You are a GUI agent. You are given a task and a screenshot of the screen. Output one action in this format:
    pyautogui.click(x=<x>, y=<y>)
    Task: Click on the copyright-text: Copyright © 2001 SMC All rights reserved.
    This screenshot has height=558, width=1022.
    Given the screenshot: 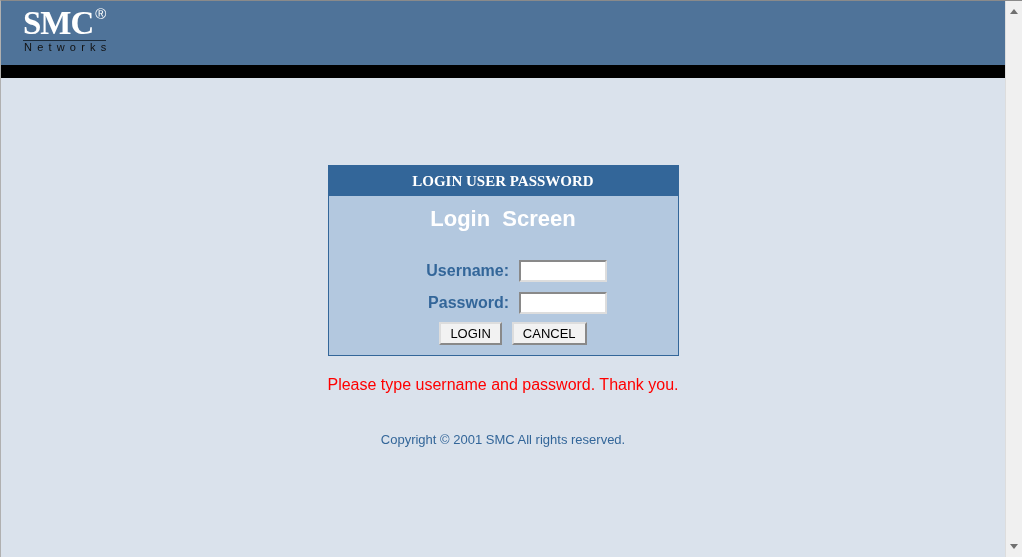 What is the action you would take?
    pyautogui.click(x=503, y=439)
    